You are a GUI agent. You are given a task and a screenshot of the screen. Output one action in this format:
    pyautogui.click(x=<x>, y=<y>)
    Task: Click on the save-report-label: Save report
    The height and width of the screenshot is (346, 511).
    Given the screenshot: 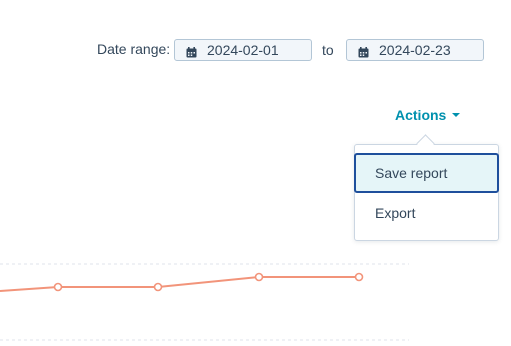 What is the action you would take?
    pyautogui.click(x=411, y=173)
    